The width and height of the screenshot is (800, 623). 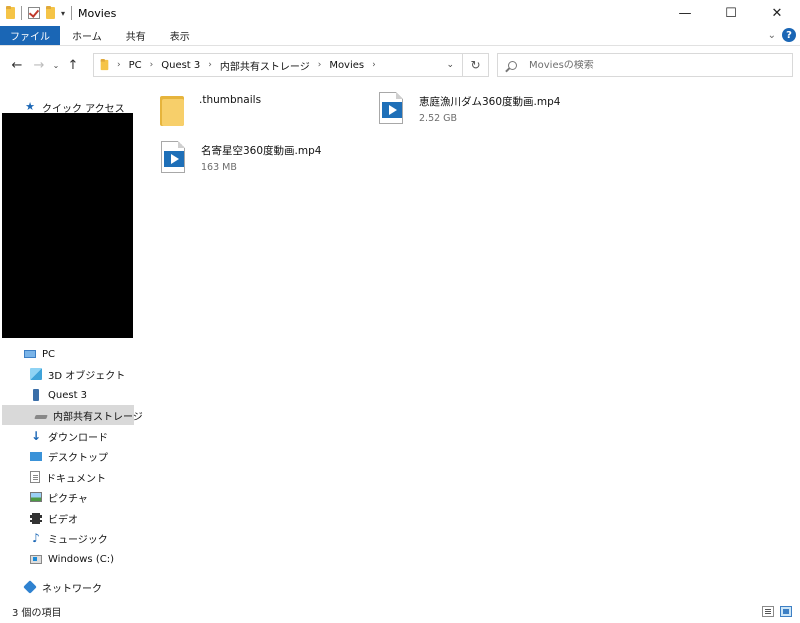 I want to click on search-icon, so click(x=512, y=65).